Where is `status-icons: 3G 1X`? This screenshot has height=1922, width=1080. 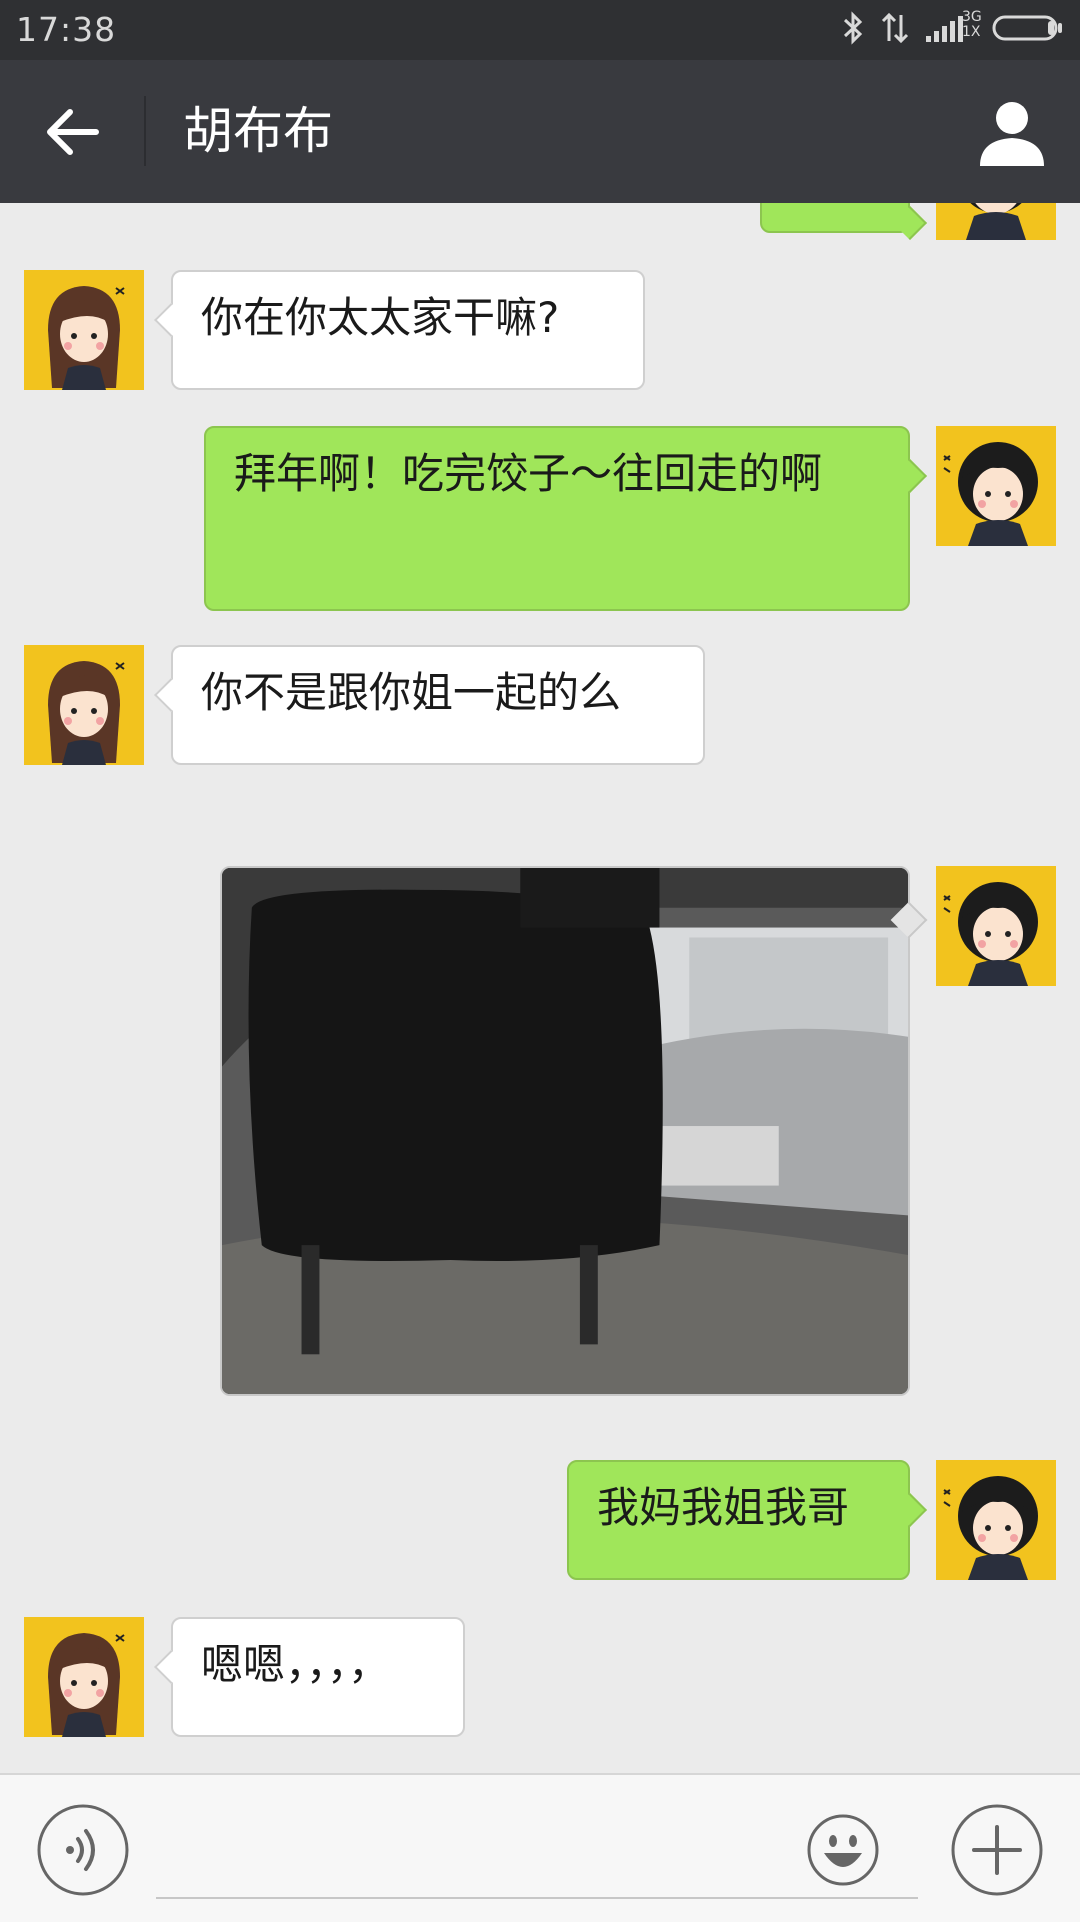 status-icons: 3G 1X is located at coordinates (952, 28).